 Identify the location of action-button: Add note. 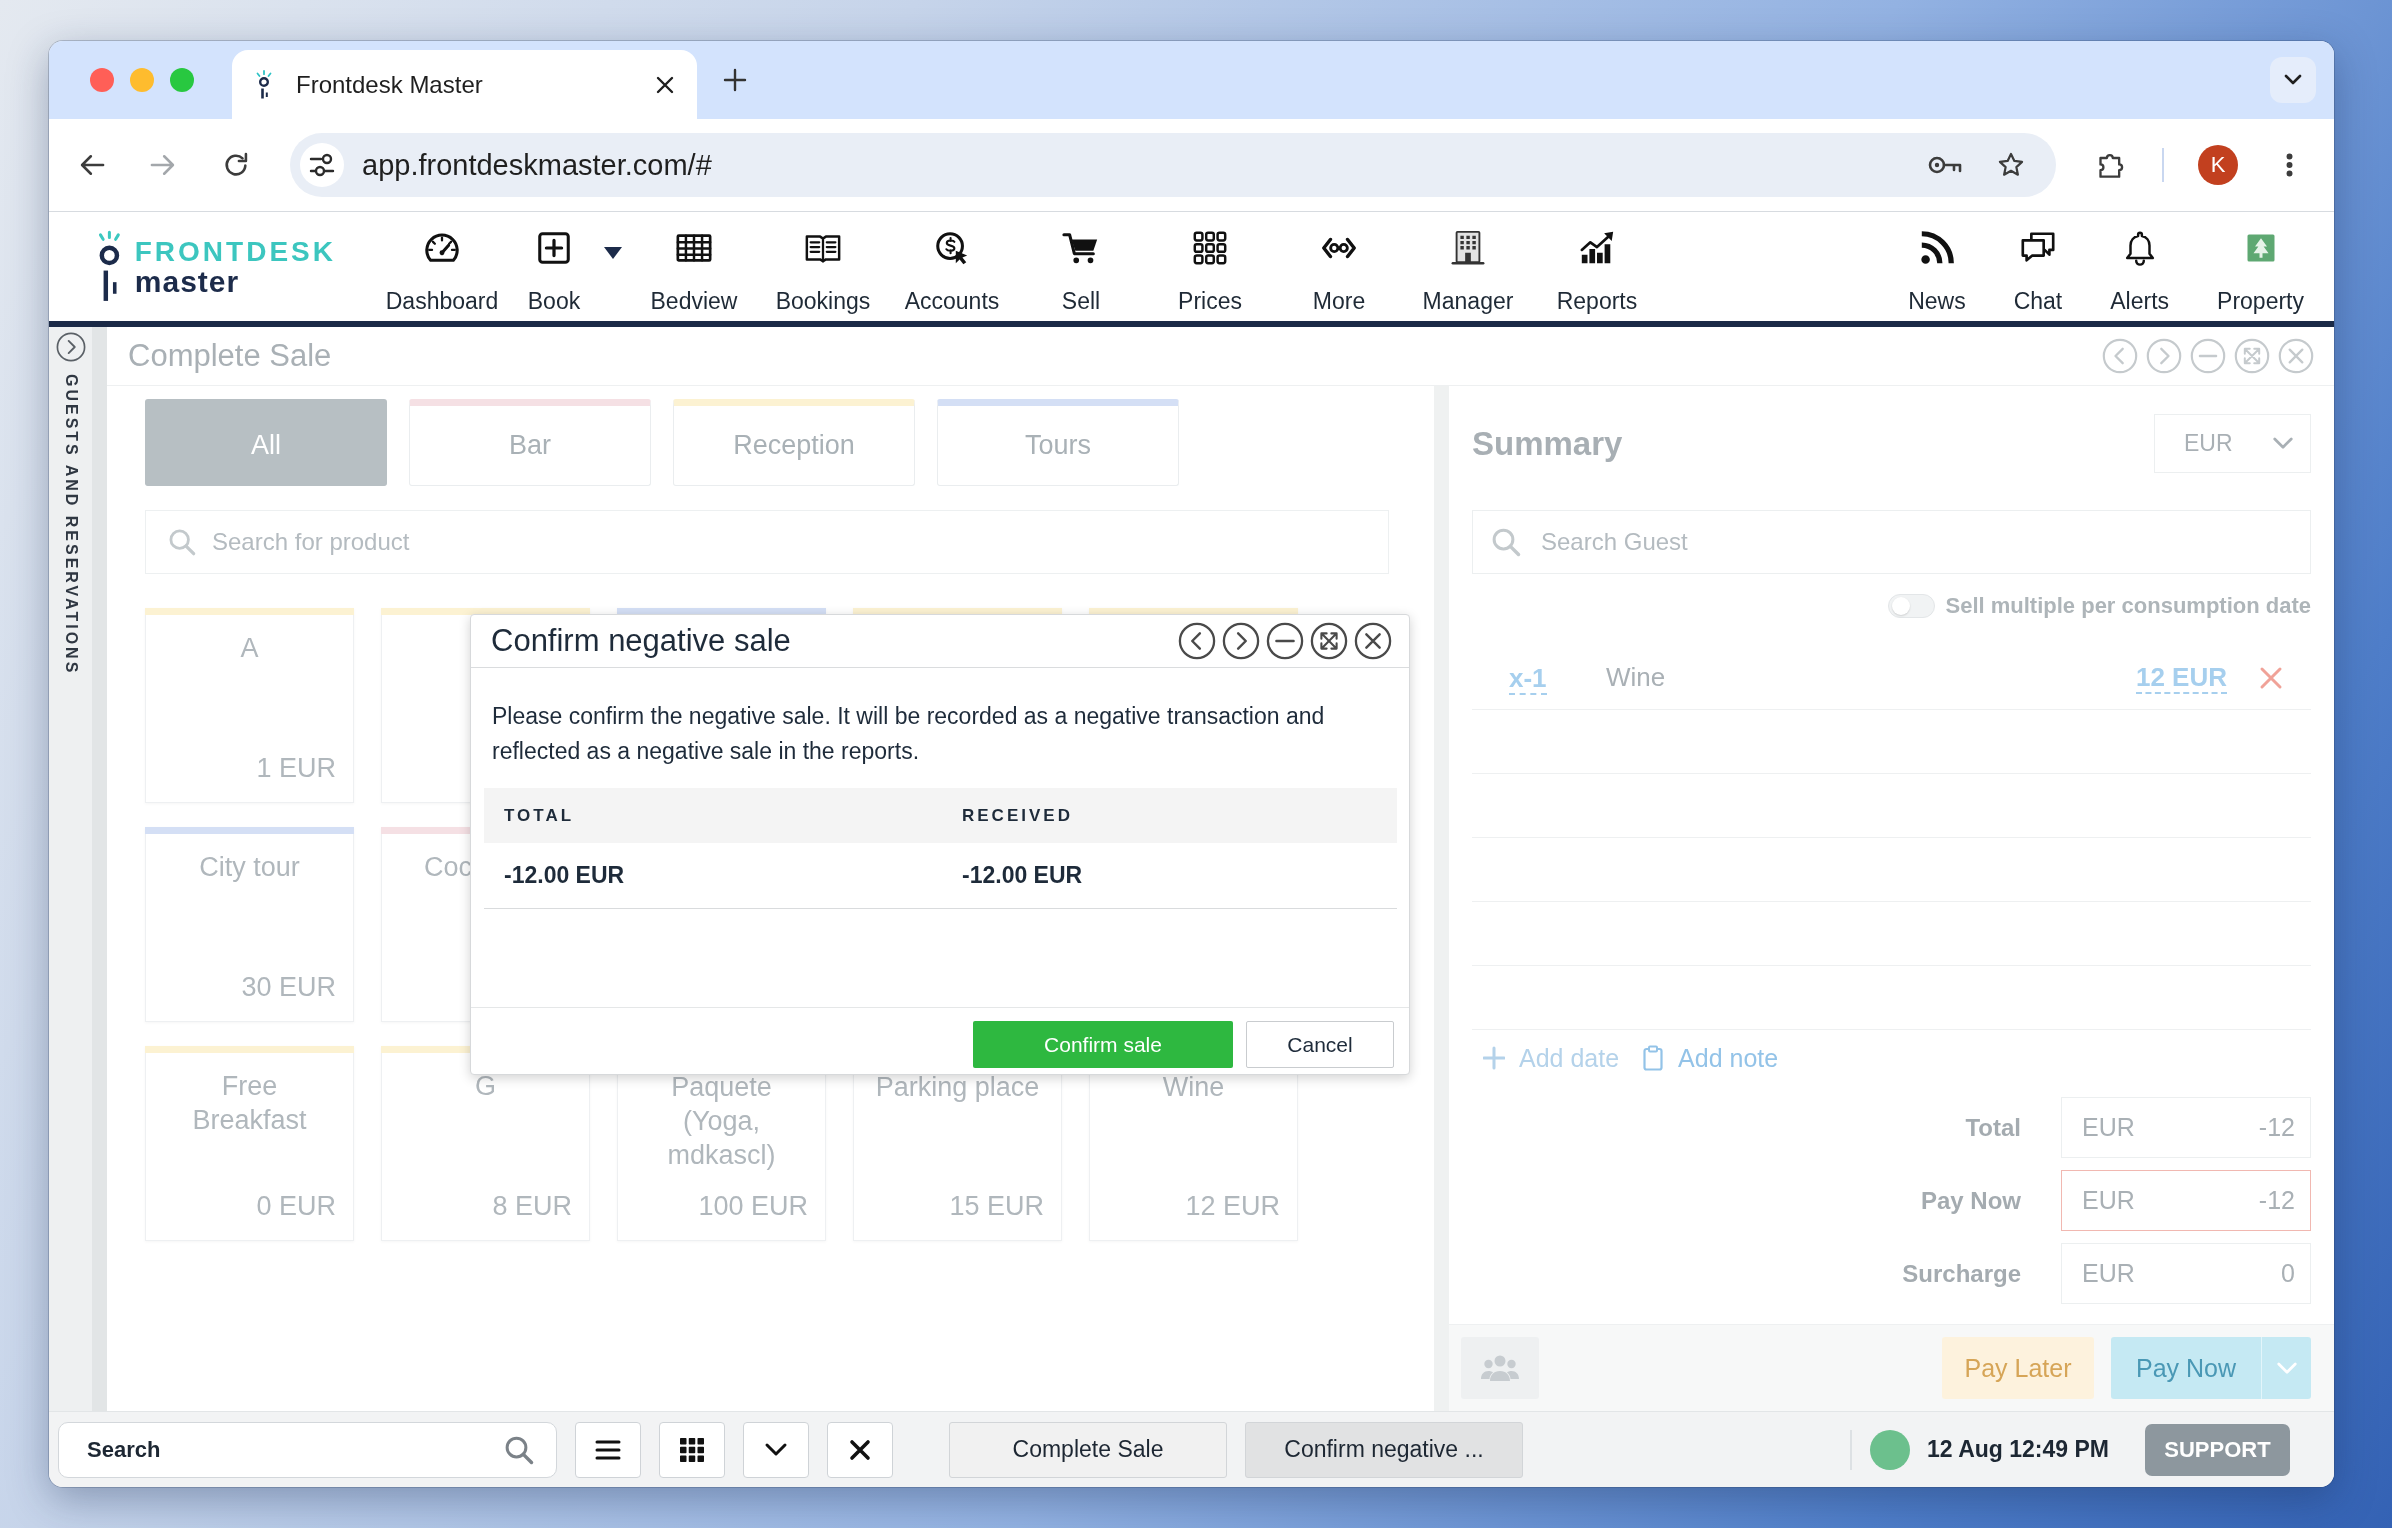
(1710, 1058).